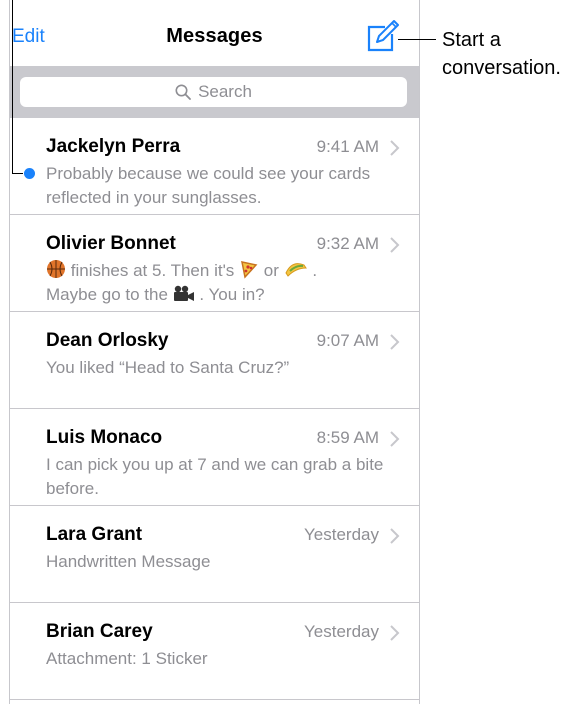 The width and height of the screenshot is (585, 704). I want to click on search-icon, so click(183, 92).